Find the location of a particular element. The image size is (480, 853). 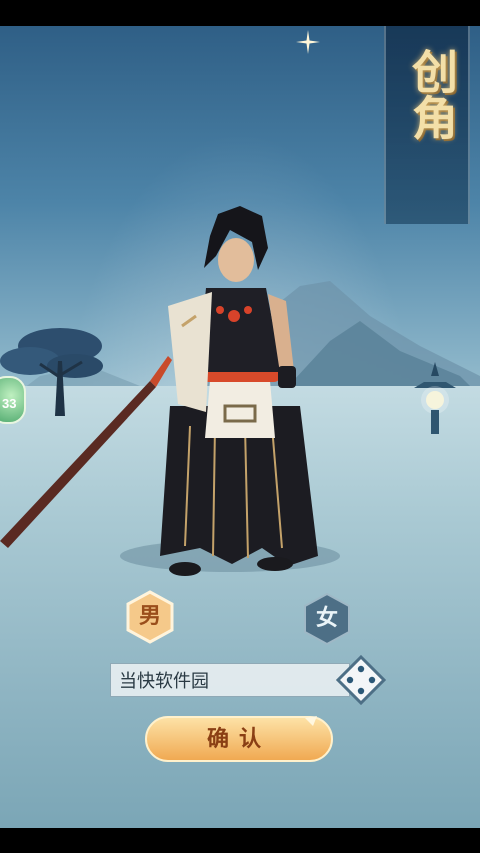

male-gender-button: 男 is located at coordinates (150, 617).